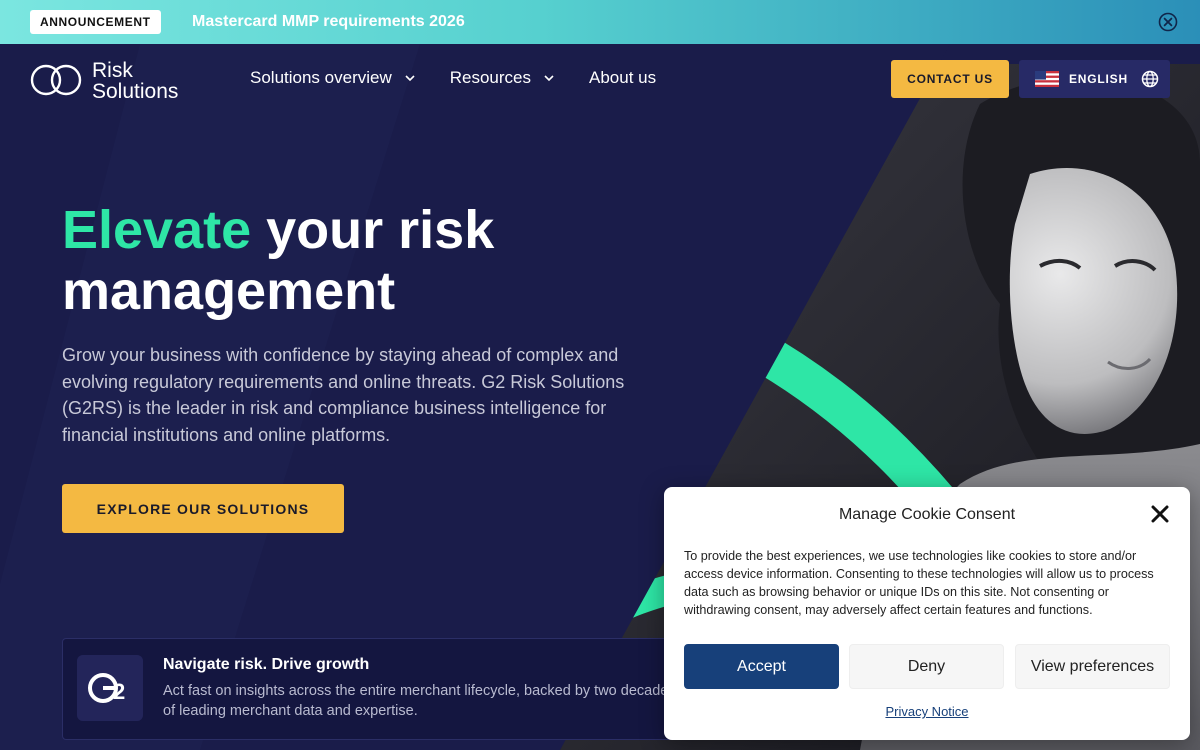 This screenshot has width=1200, height=750. Describe the element at coordinates (135, 90) in the screenshot. I see `svg-text: Solutions` at that location.